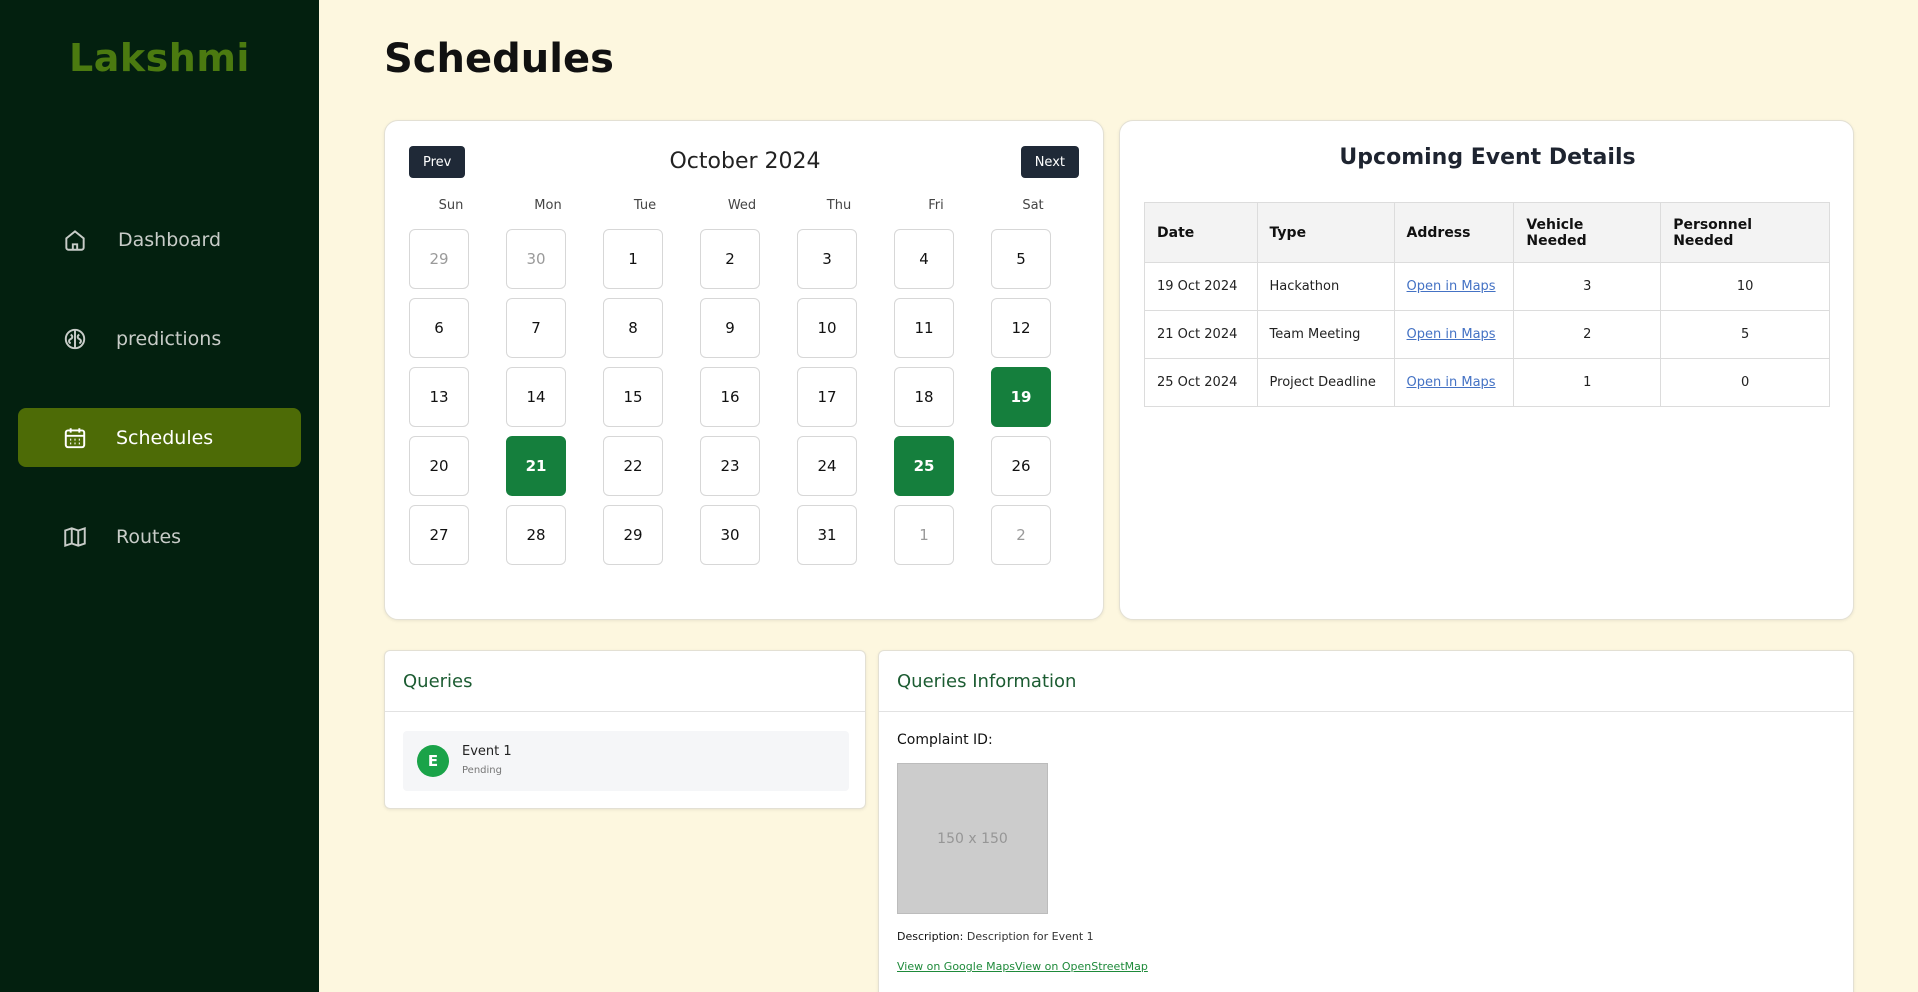 The width and height of the screenshot is (1918, 992). Describe the element at coordinates (487, 751) in the screenshot. I see `query-name: Event 1` at that location.